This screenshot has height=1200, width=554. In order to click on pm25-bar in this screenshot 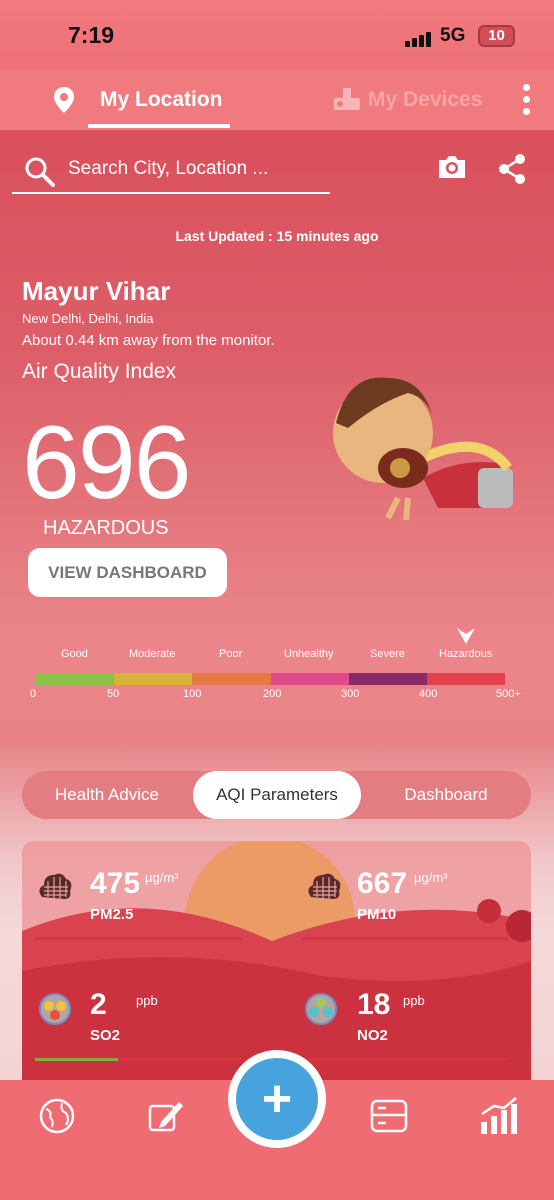, I will do `click(138, 938)`.